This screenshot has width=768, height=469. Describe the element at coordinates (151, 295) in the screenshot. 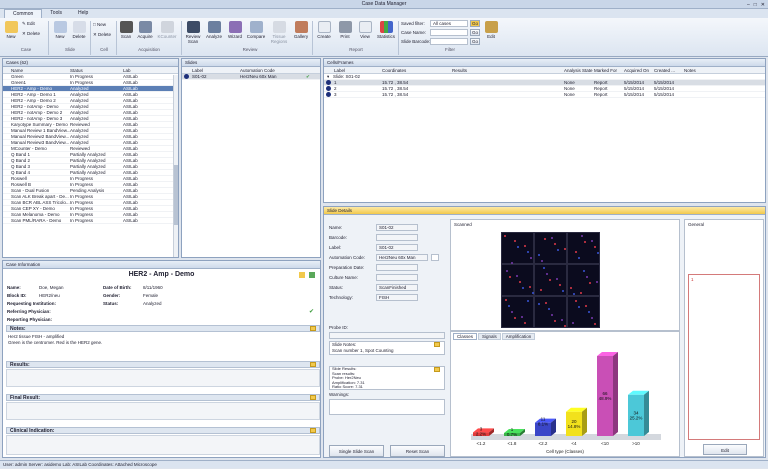

I see `gender-value: Female` at that location.